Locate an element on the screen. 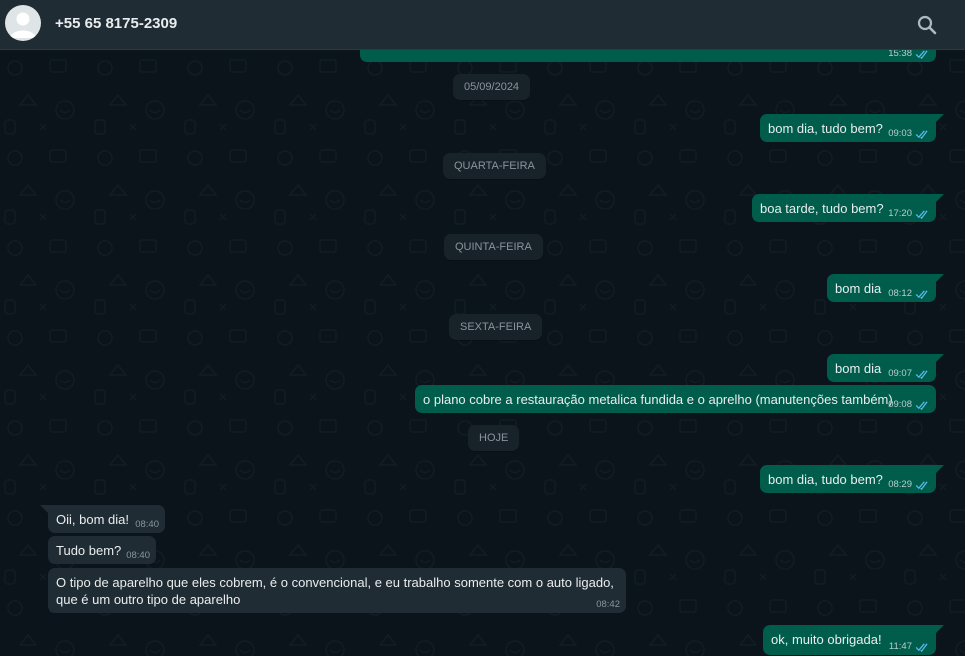  message-outgoing: 15:38 is located at coordinates (648, 56).